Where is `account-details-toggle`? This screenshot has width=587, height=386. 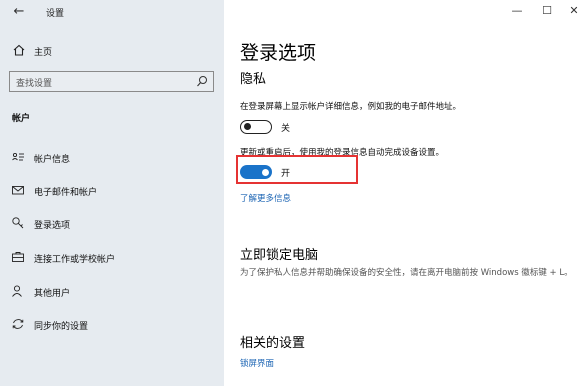
account-details-toggle is located at coordinates (256, 127).